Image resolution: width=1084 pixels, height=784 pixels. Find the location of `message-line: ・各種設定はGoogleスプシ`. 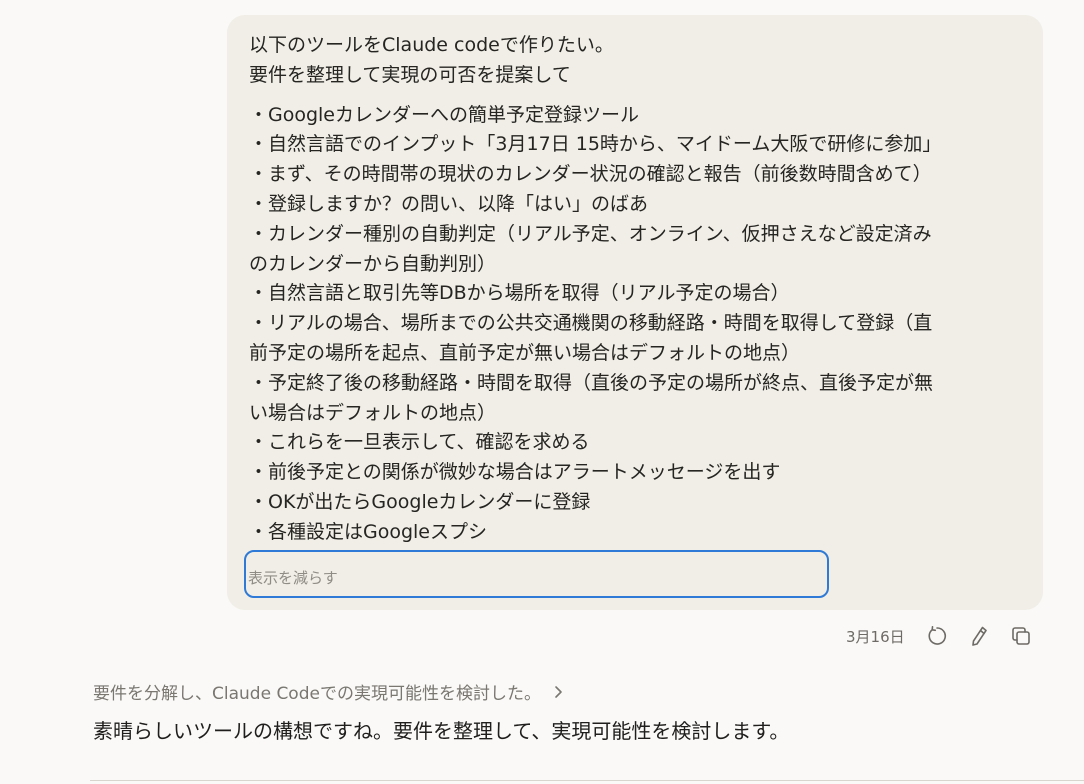

message-line: ・各種設定はGoogleスプシ is located at coordinates (368, 531).